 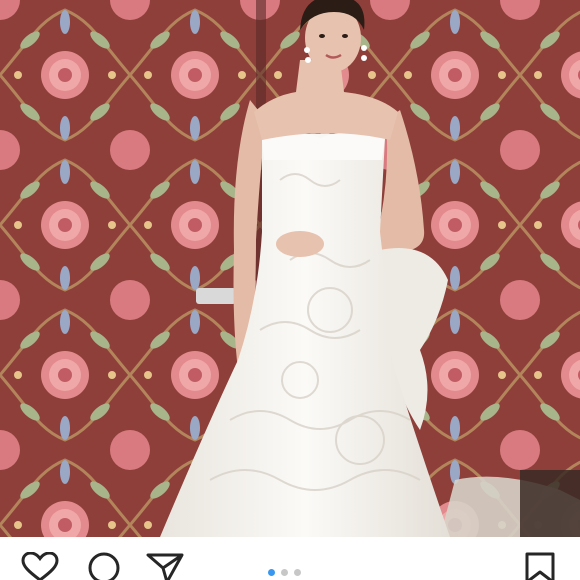 I want to click on carousel-indicator, so click(x=284, y=573).